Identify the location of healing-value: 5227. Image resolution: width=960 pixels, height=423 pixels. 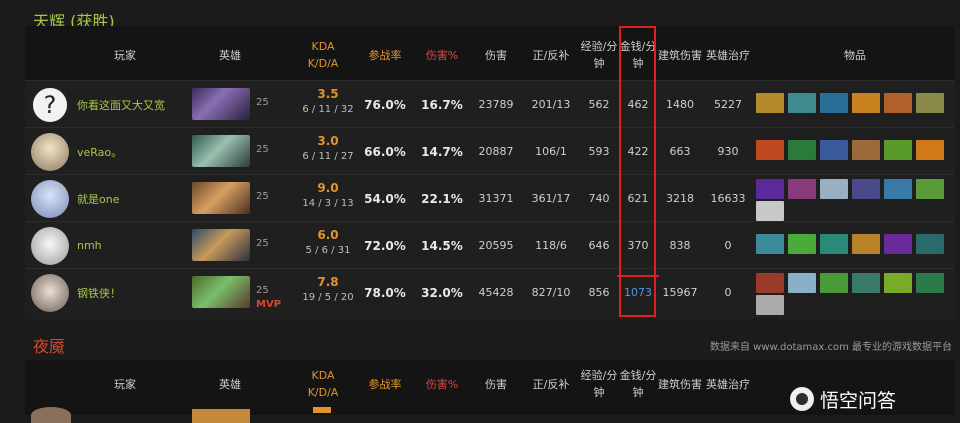
(728, 104).